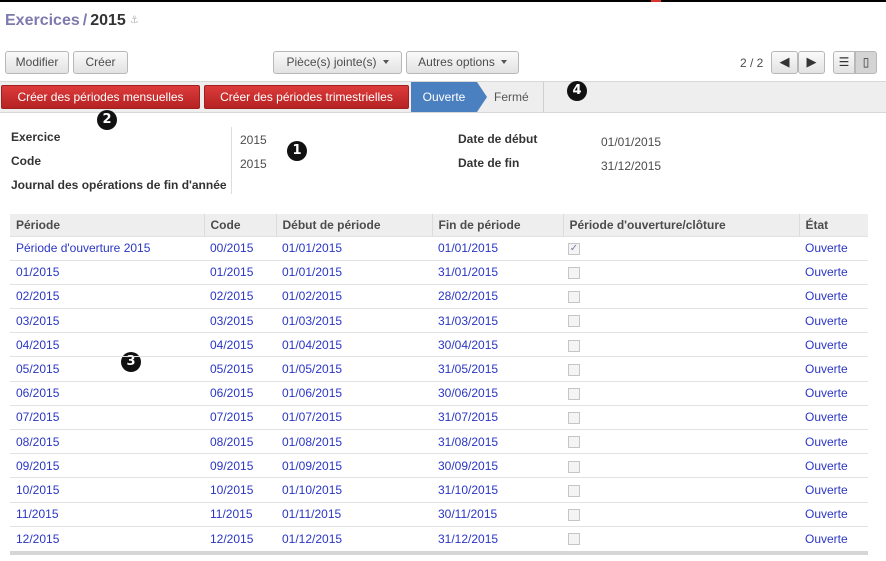 The height and width of the screenshot is (561, 886). I want to click on period-cell: 05/2015, so click(107, 369).